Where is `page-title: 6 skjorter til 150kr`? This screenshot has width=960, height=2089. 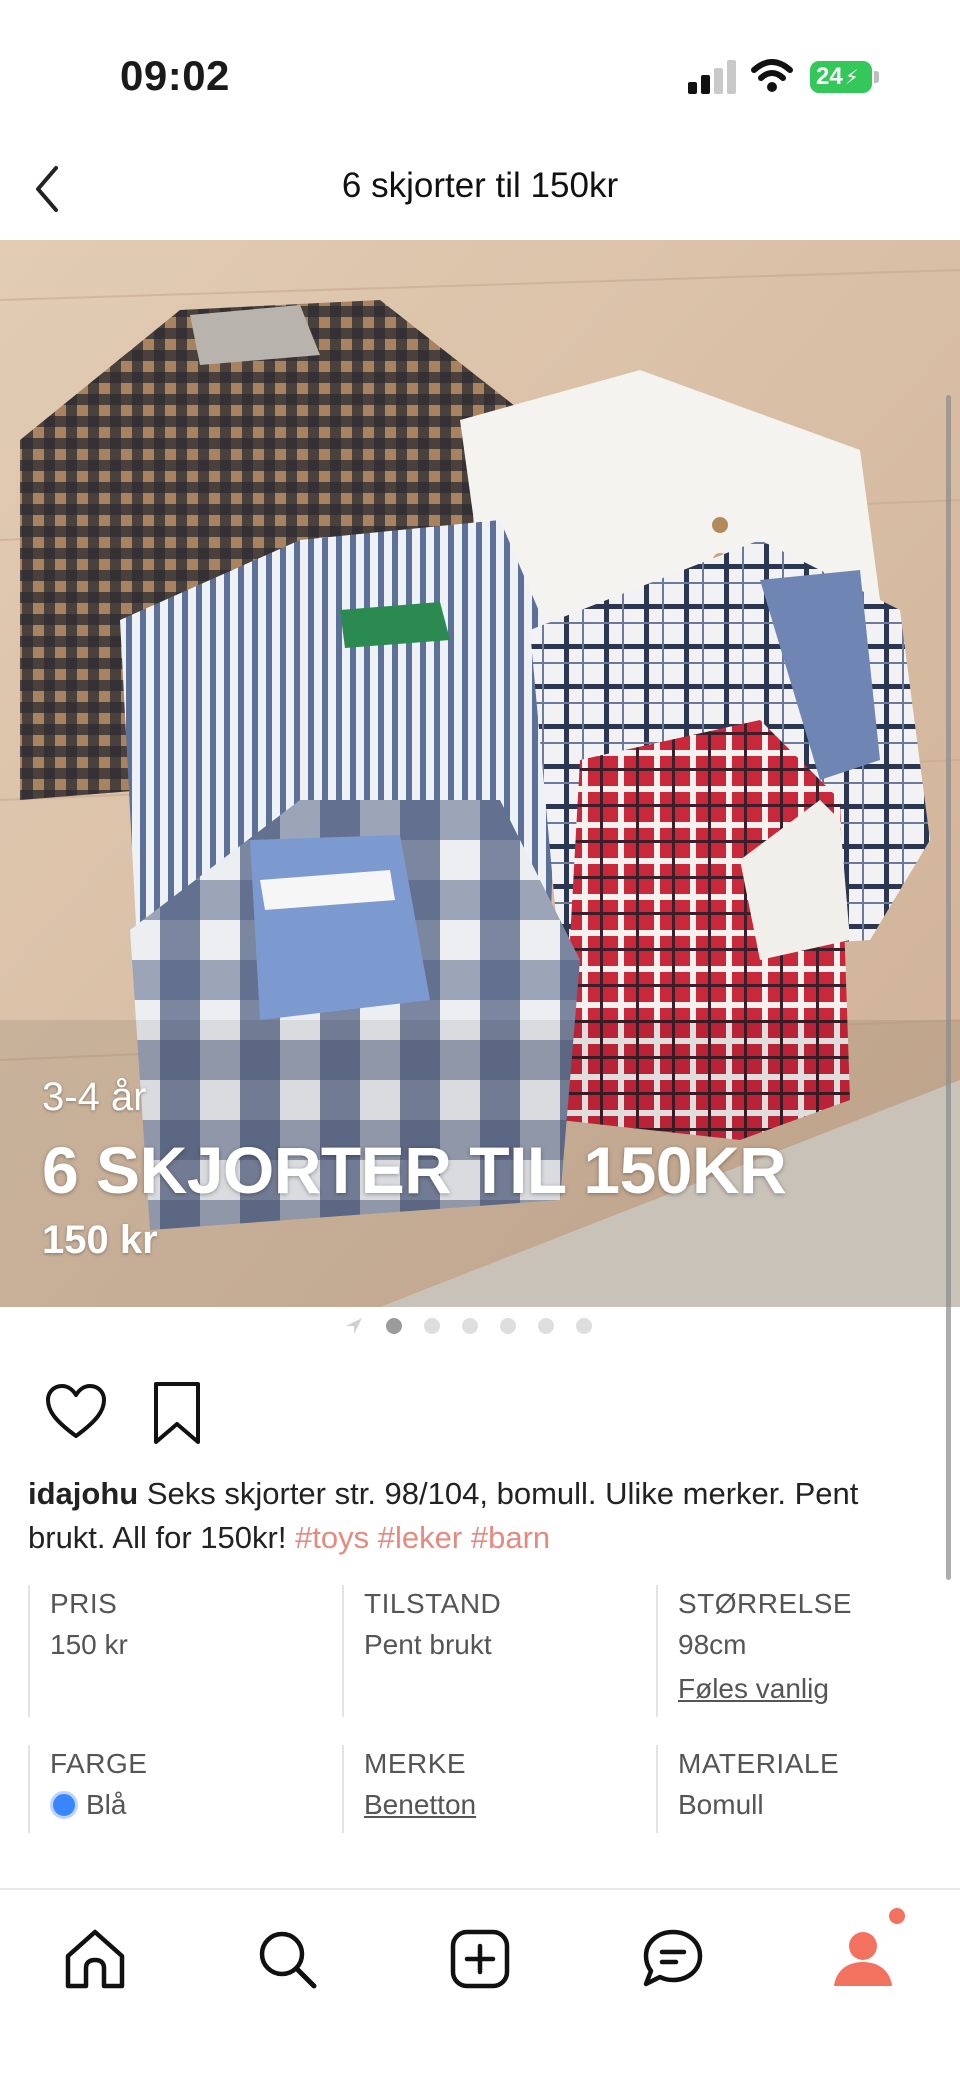
page-title: 6 skjorter til 150kr is located at coordinates (480, 185).